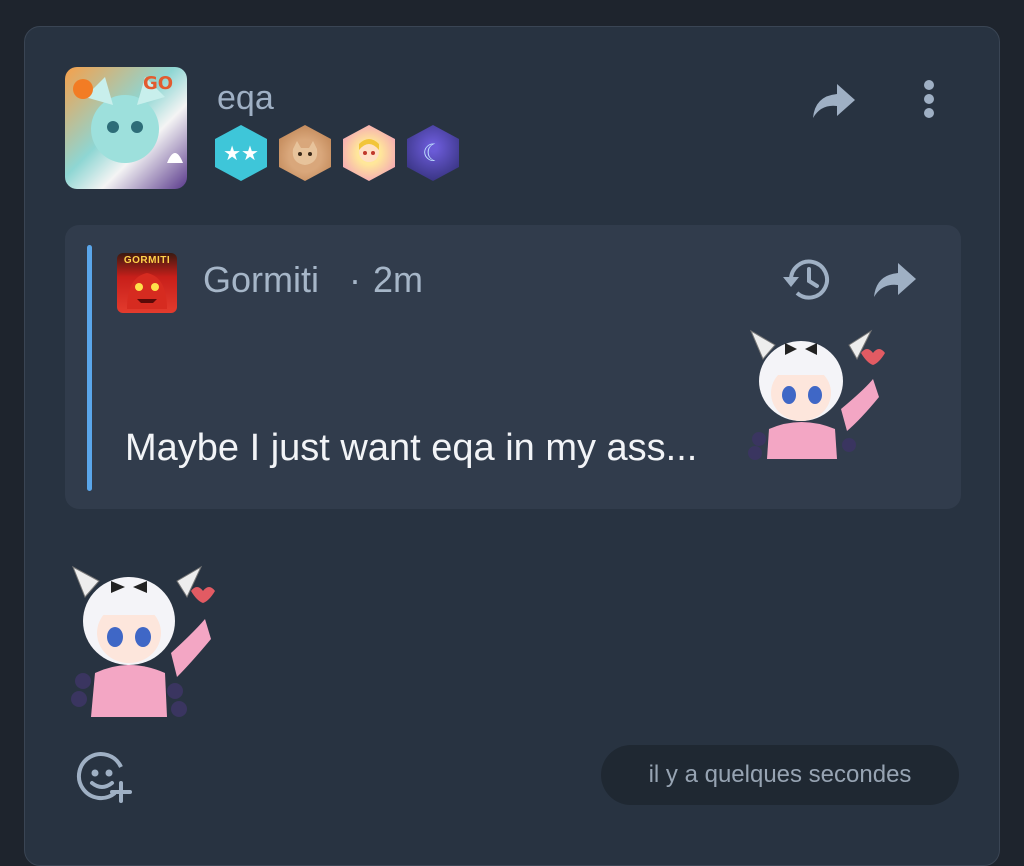 This screenshot has height=866, width=1024. What do you see at coordinates (834, 101) in the screenshot?
I see `share-icon` at bounding box center [834, 101].